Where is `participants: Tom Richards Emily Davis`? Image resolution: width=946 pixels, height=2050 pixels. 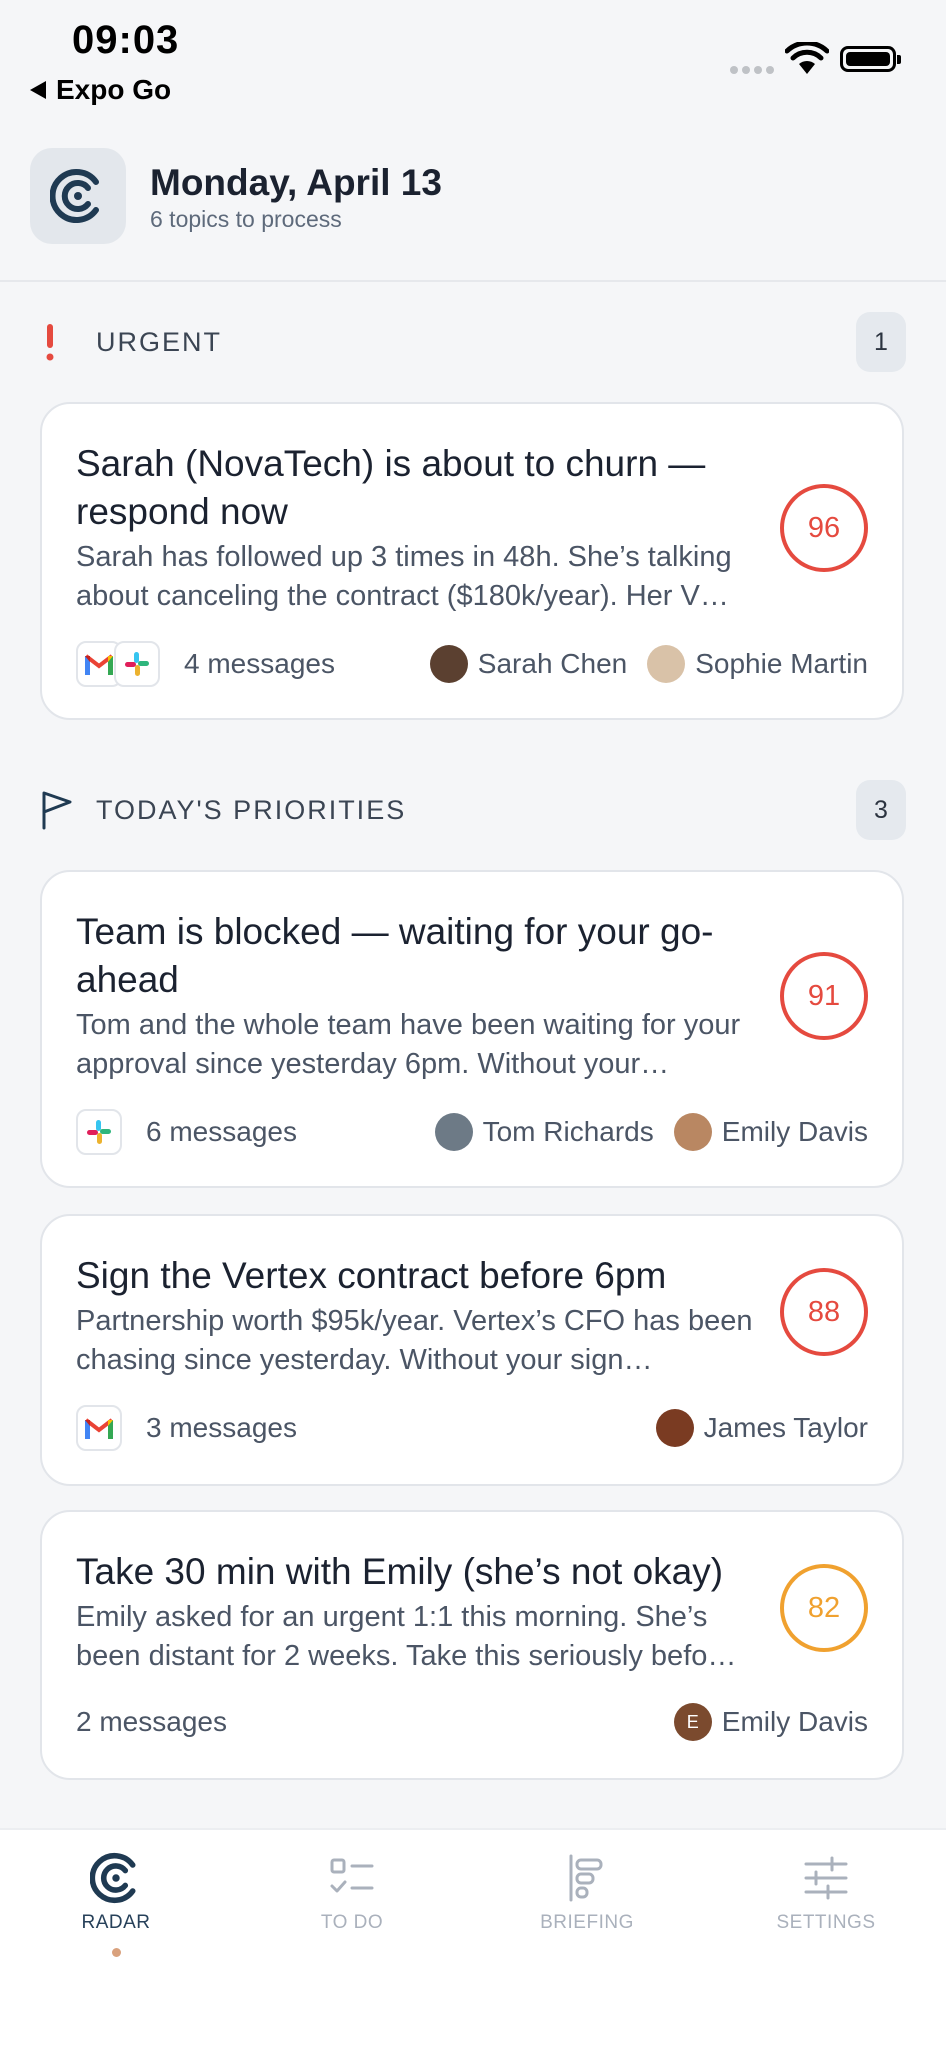 participants: Tom Richards Emily Davis is located at coordinates (651, 1132).